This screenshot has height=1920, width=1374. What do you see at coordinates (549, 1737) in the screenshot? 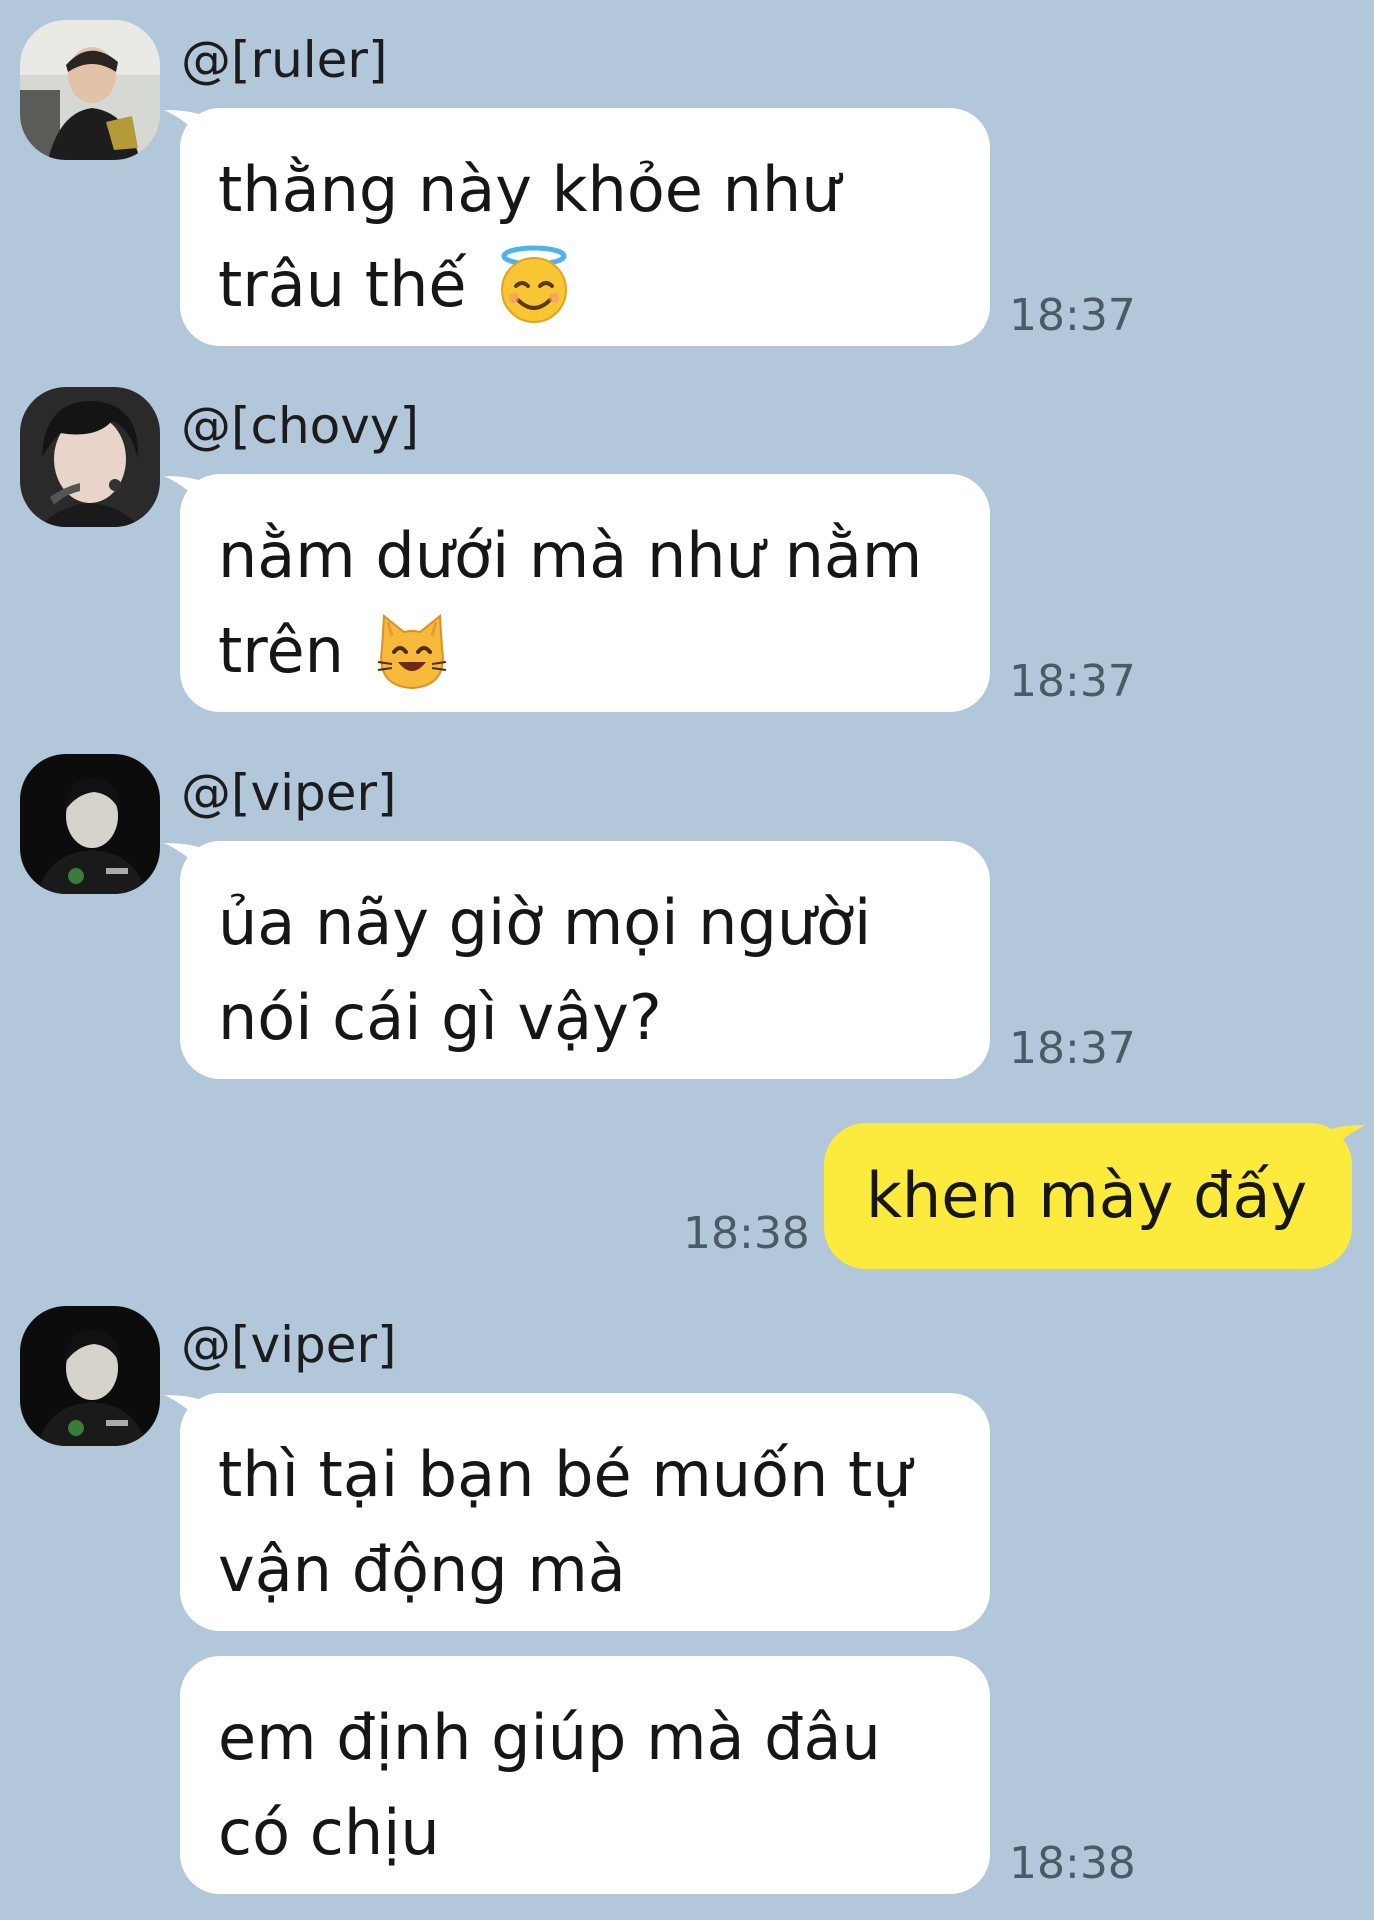
I see `message-text-line: em định giúp mà đâu` at bounding box center [549, 1737].